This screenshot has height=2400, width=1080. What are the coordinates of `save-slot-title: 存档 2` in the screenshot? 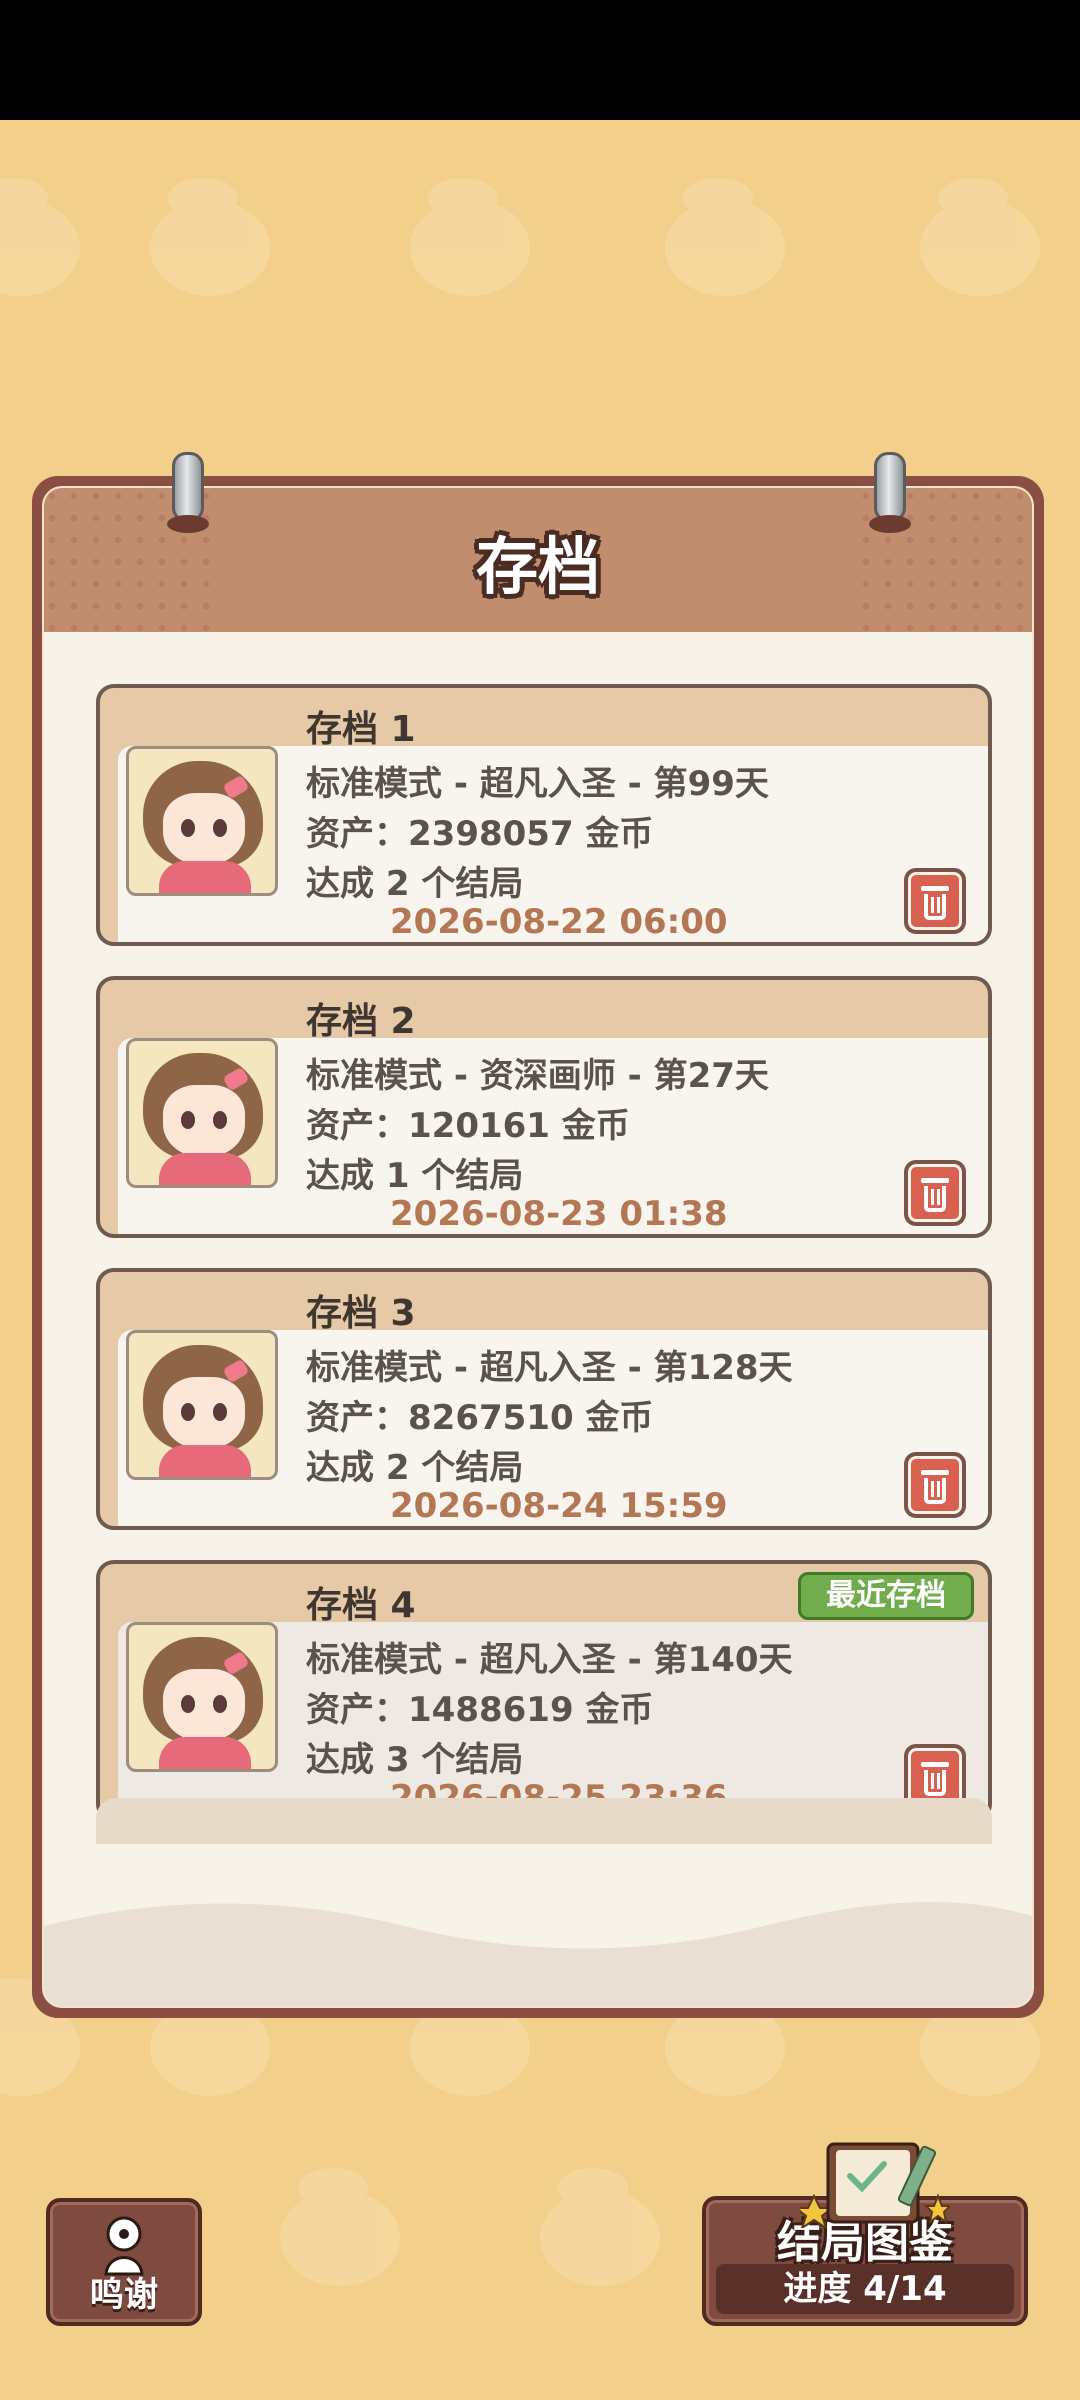 It's located at (361, 1021).